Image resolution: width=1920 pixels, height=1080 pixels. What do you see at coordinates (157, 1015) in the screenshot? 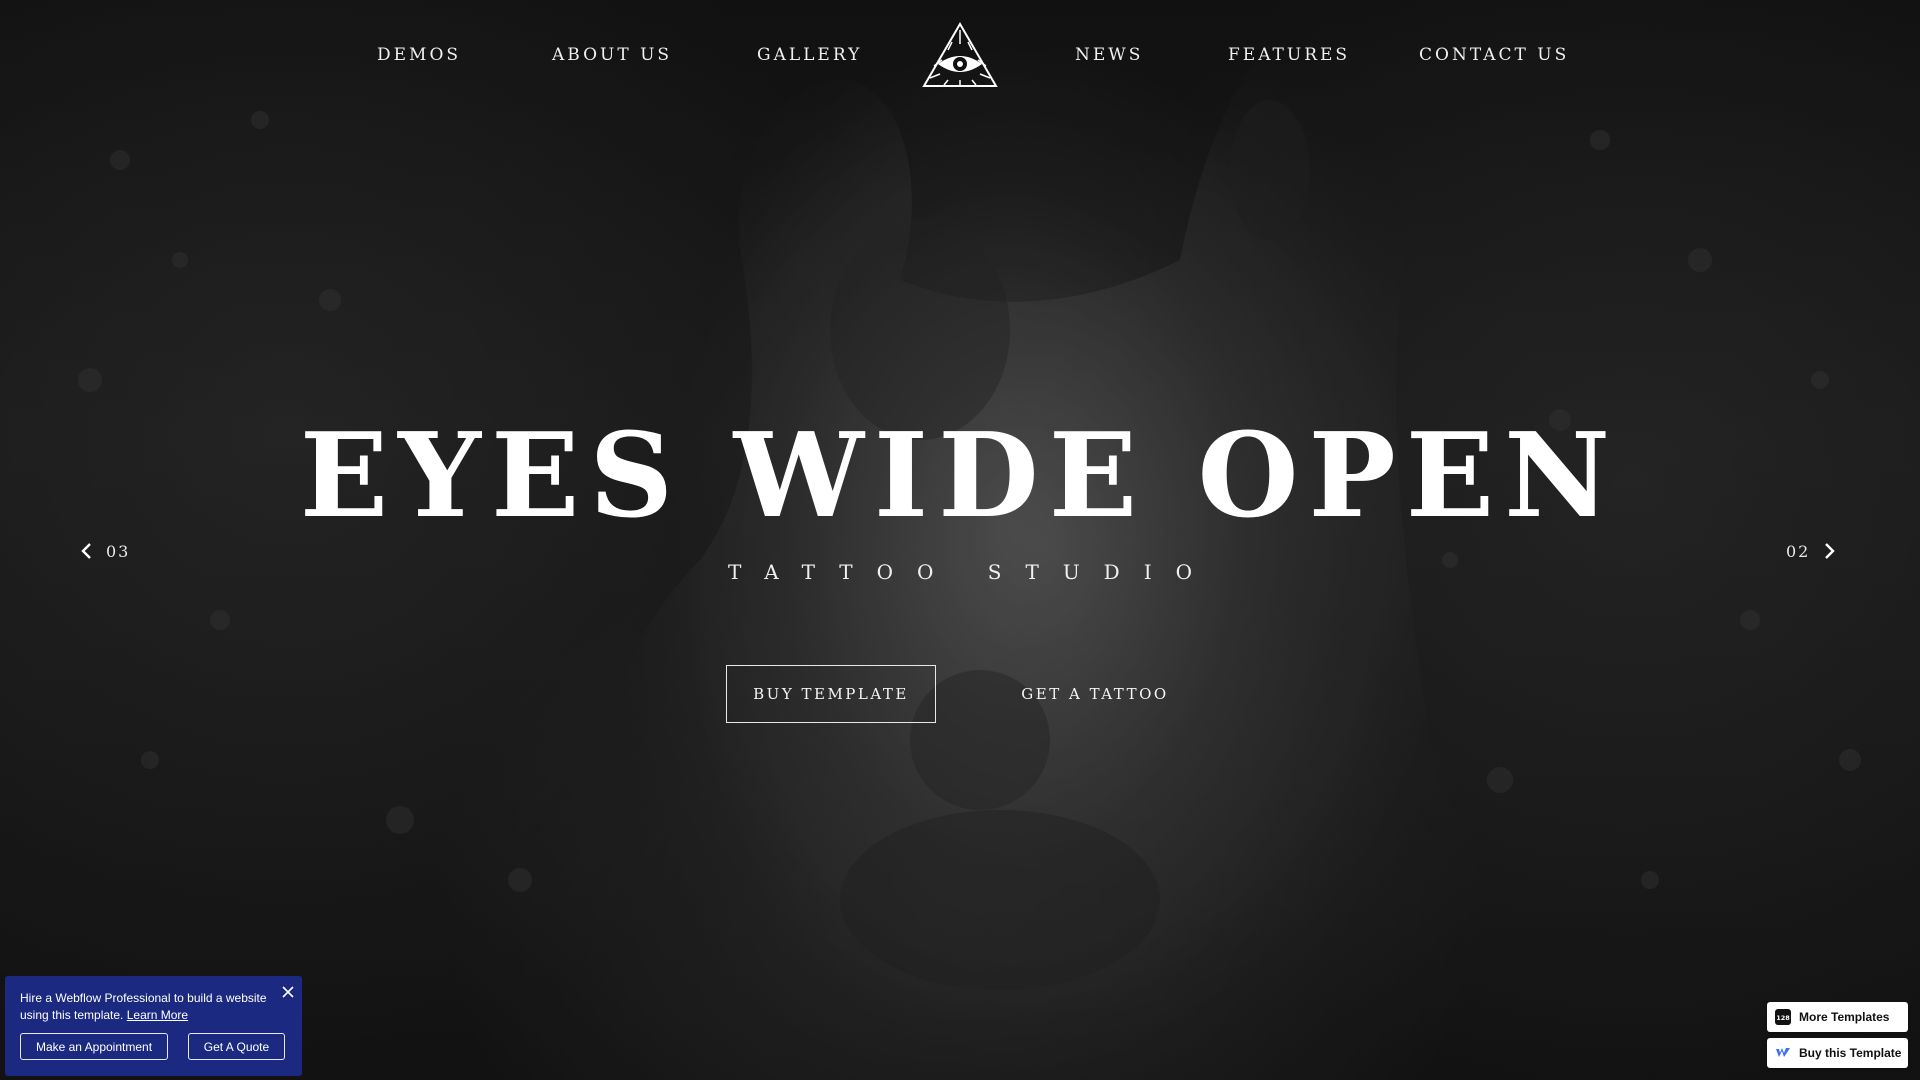
I see `learn-more-link: Learn More` at bounding box center [157, 1015].